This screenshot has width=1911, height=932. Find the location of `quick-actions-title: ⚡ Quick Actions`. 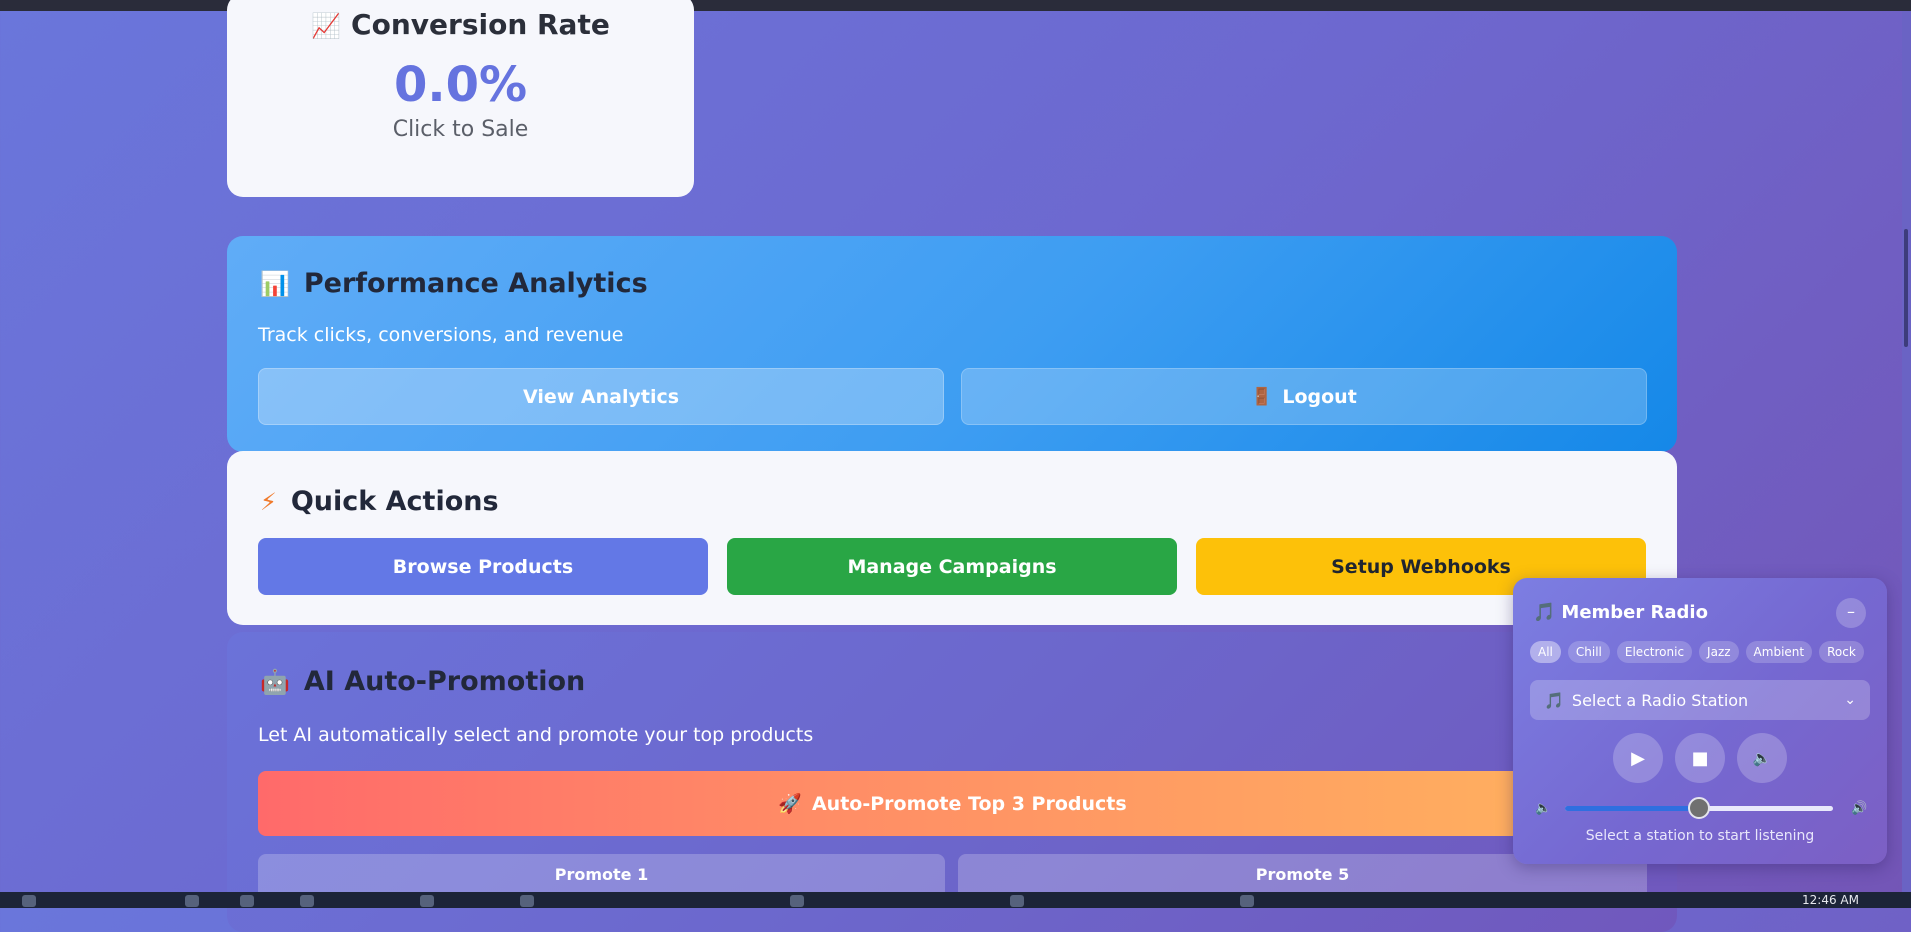

quick-actions-title: ⚡ Quick Actions is located at coordinates (379, 501).